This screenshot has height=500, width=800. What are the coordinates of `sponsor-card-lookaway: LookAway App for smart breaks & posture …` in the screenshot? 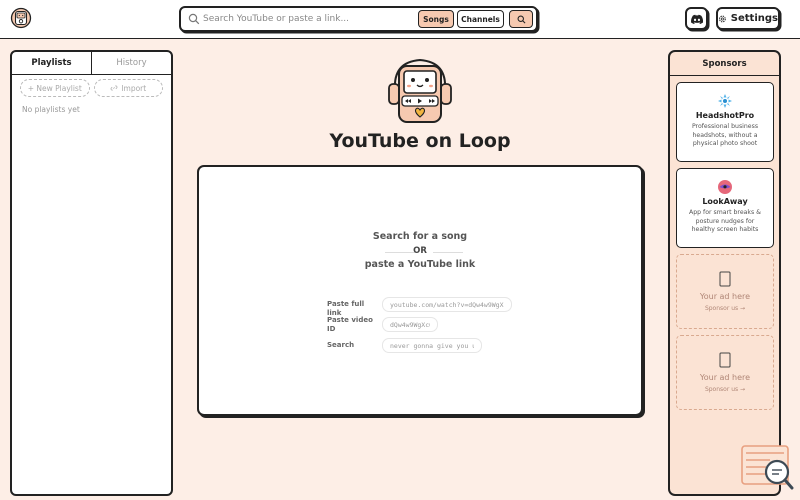 It's located at (725, 208).